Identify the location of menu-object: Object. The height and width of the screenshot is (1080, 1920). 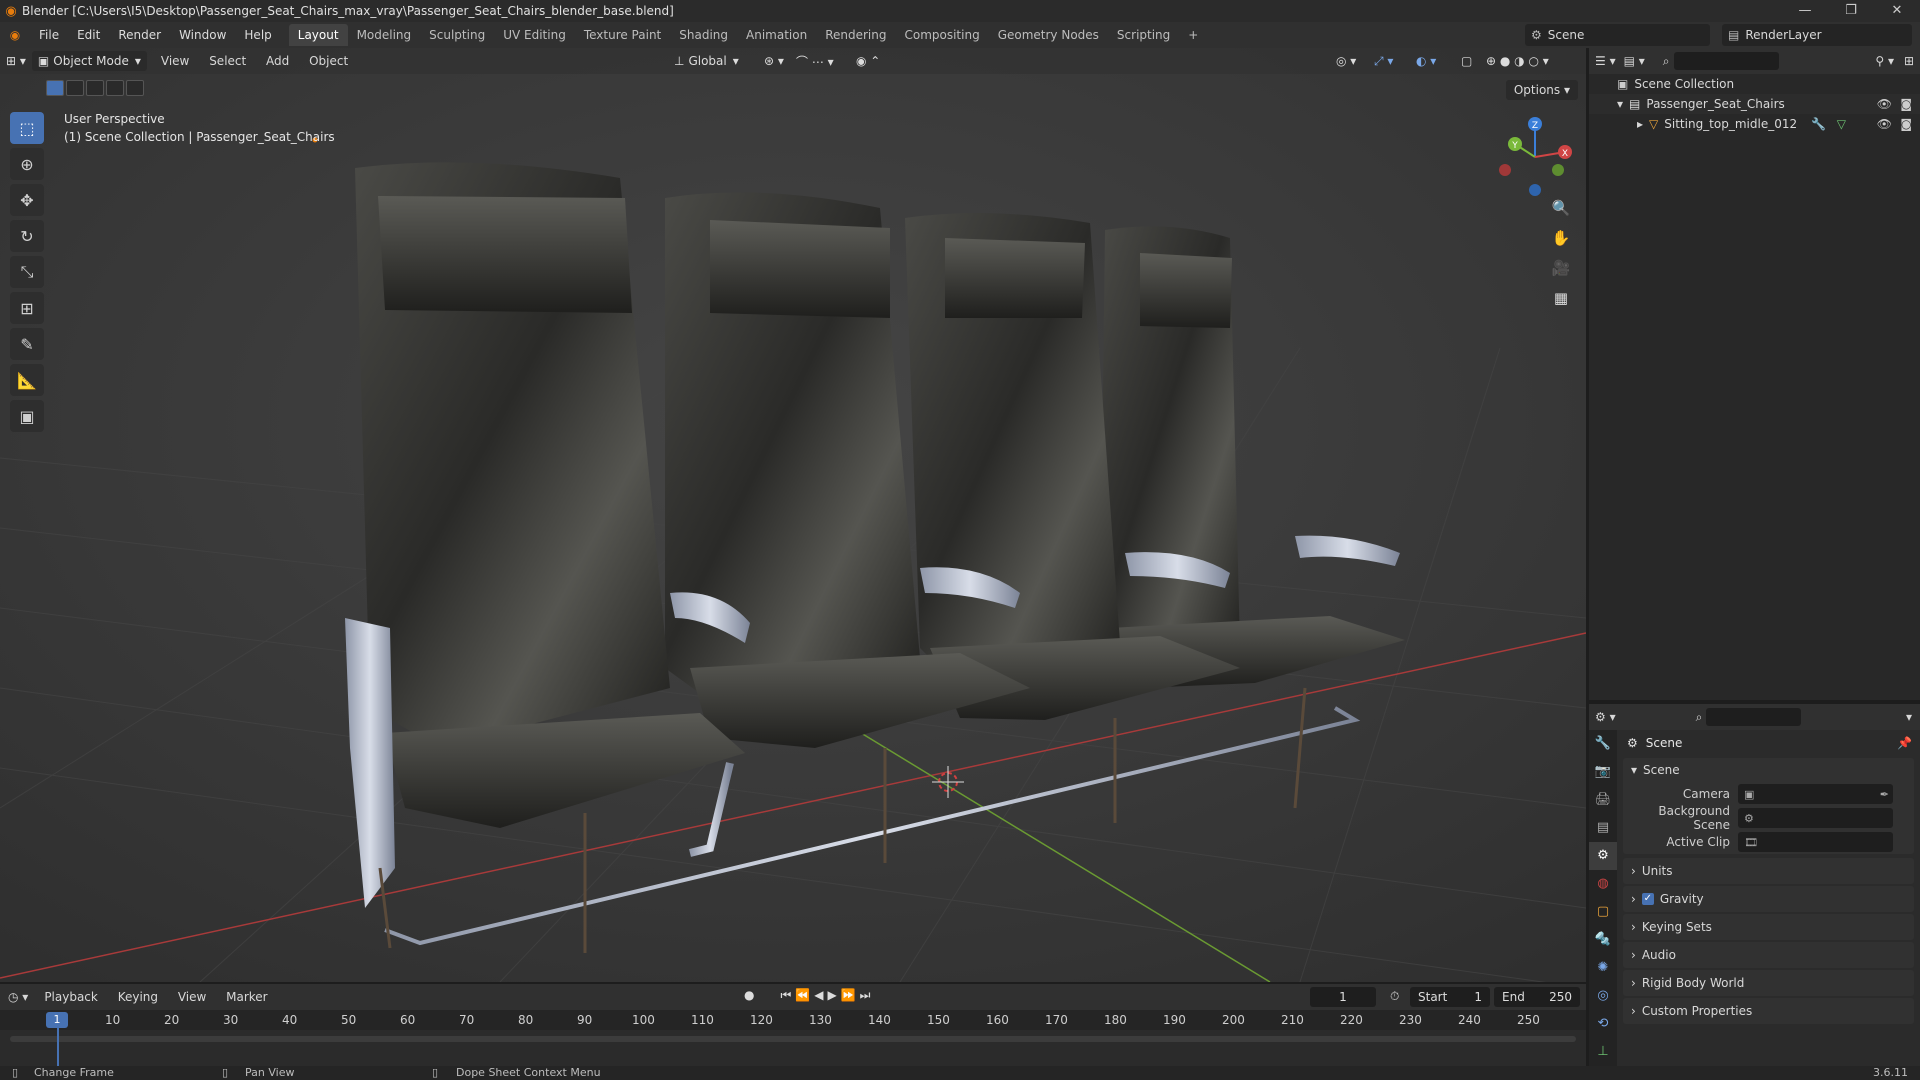
(328, 61).